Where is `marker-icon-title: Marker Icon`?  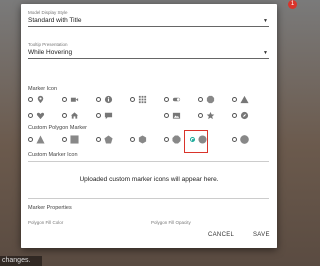
marker-icon-title: Marker Icon is located at coordinates (43, 89).